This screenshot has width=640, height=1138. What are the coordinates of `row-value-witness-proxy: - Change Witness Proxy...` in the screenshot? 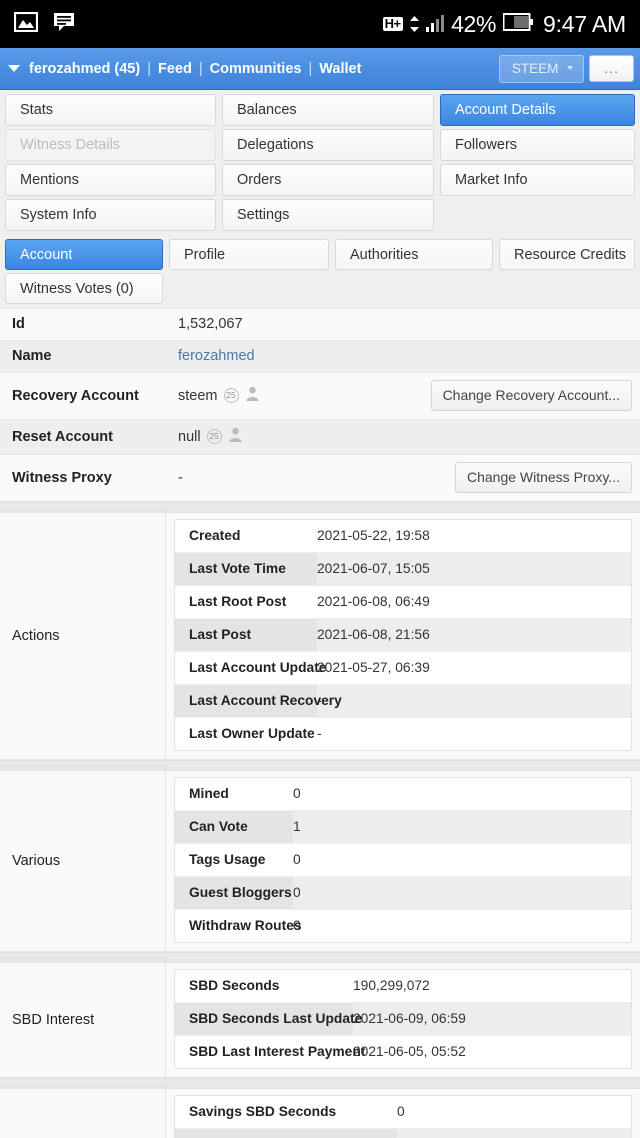 It's located at (403, 478).